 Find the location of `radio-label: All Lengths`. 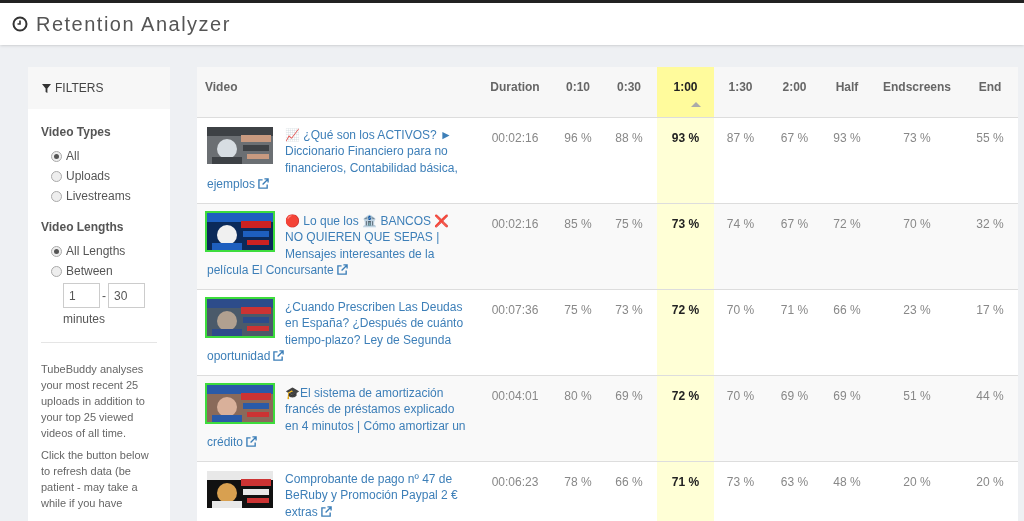

radio-label: All Lengths is located at coordinates (96, 251).